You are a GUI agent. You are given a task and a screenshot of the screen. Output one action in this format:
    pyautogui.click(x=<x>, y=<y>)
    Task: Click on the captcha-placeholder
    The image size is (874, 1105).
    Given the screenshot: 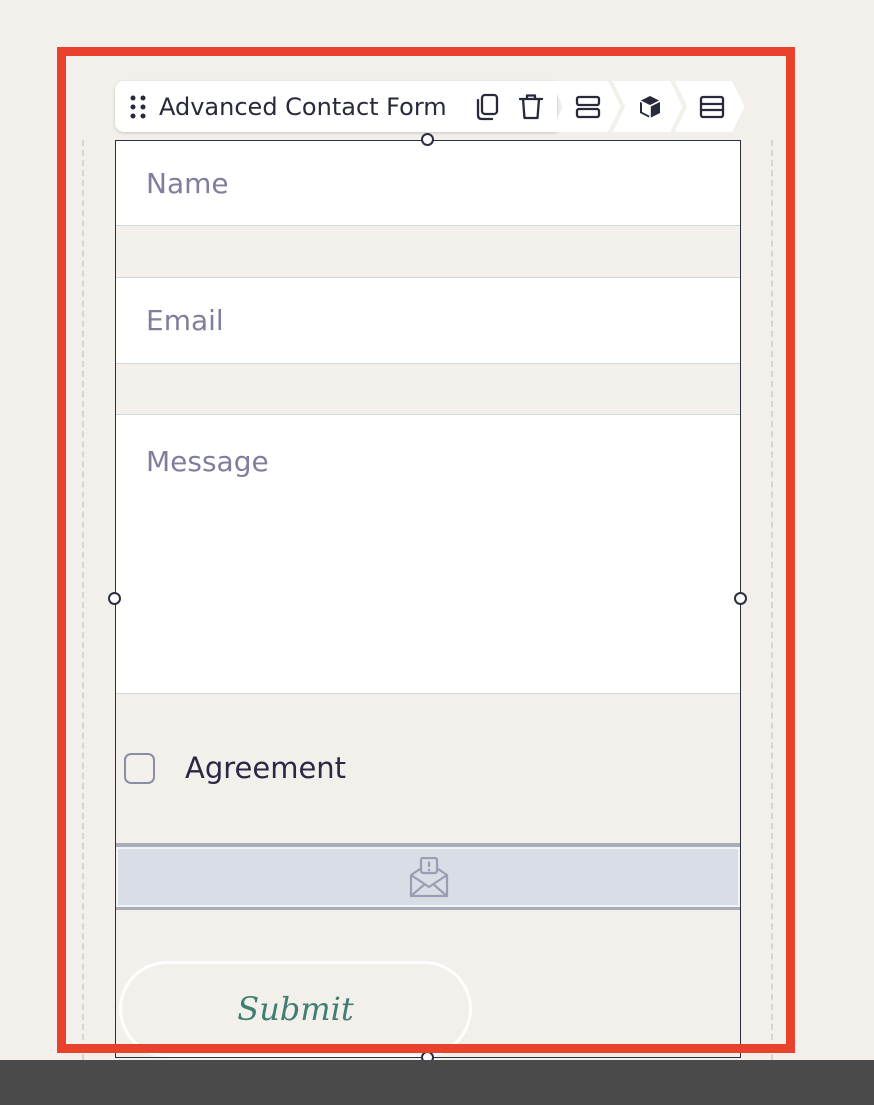 What is the action you would take?
    pyautogui.click(x=428, y=876)
    